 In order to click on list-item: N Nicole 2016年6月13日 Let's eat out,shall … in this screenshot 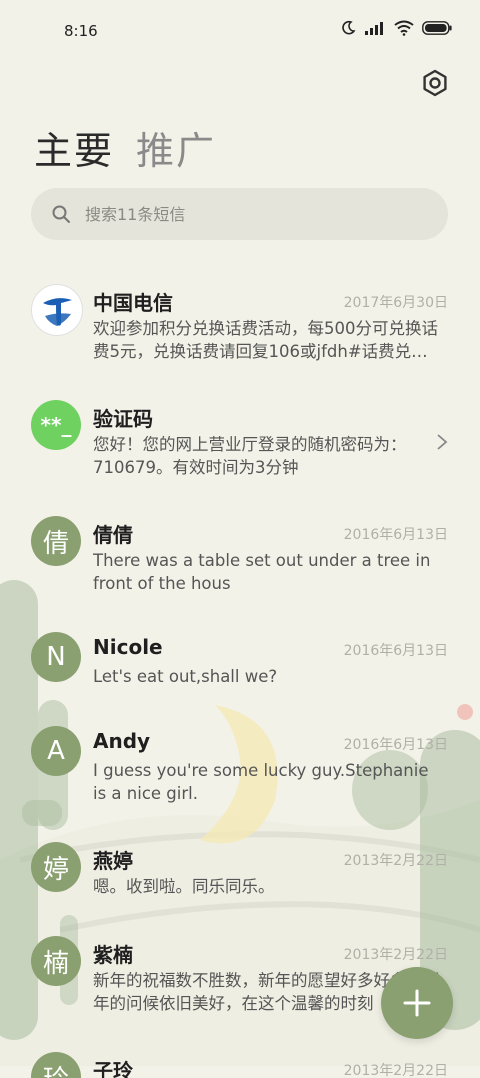, I will do `click(240, 665)`.